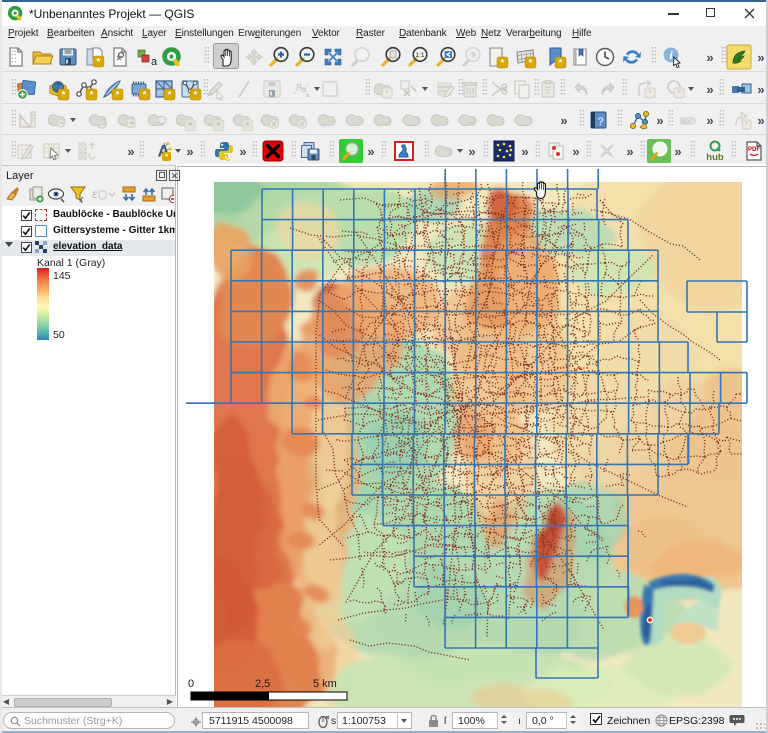  Describe the element at coordinates (154, 62) in the screenshot. I see `svg-text: a` at that location.